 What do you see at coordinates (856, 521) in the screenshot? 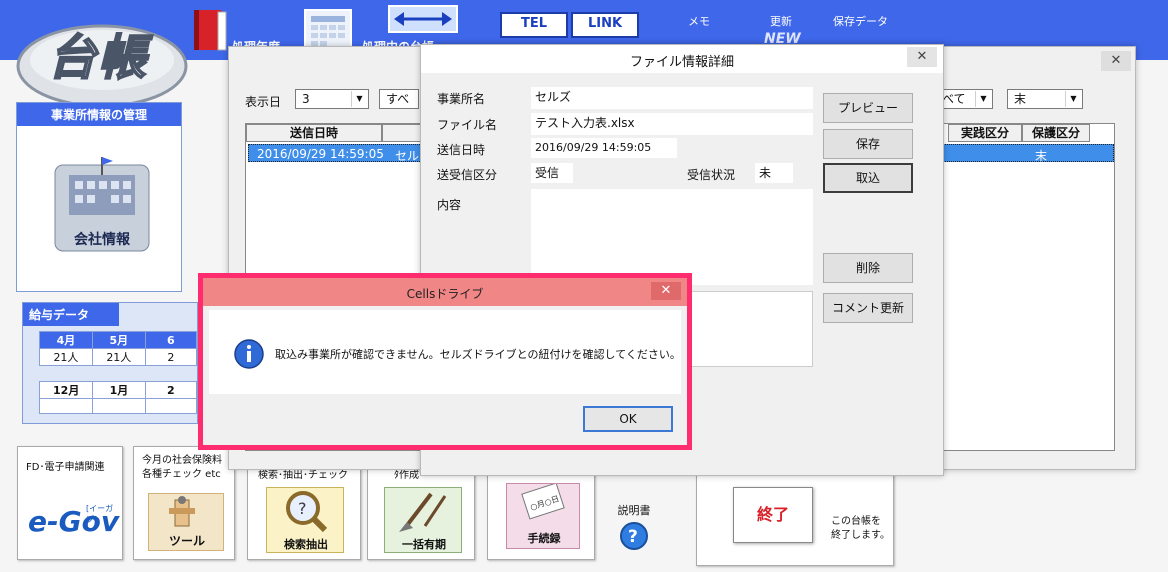
I see `exit-note-1: この台帳を` at bounding box center [856, 521].